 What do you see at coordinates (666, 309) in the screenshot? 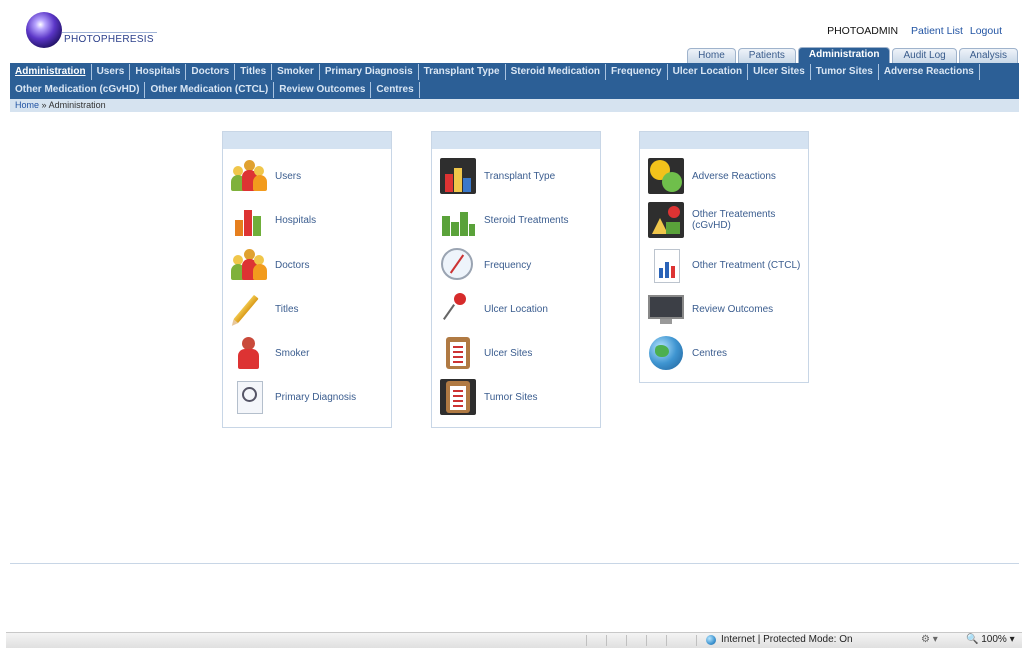
I see `monitor-icon` at bounding box center [666, 309].